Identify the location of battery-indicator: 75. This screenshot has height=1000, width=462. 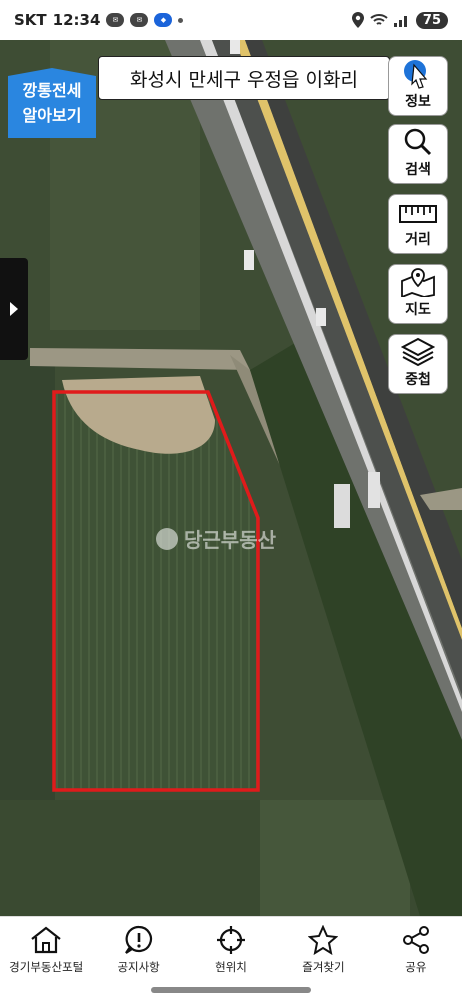
(431, 20).